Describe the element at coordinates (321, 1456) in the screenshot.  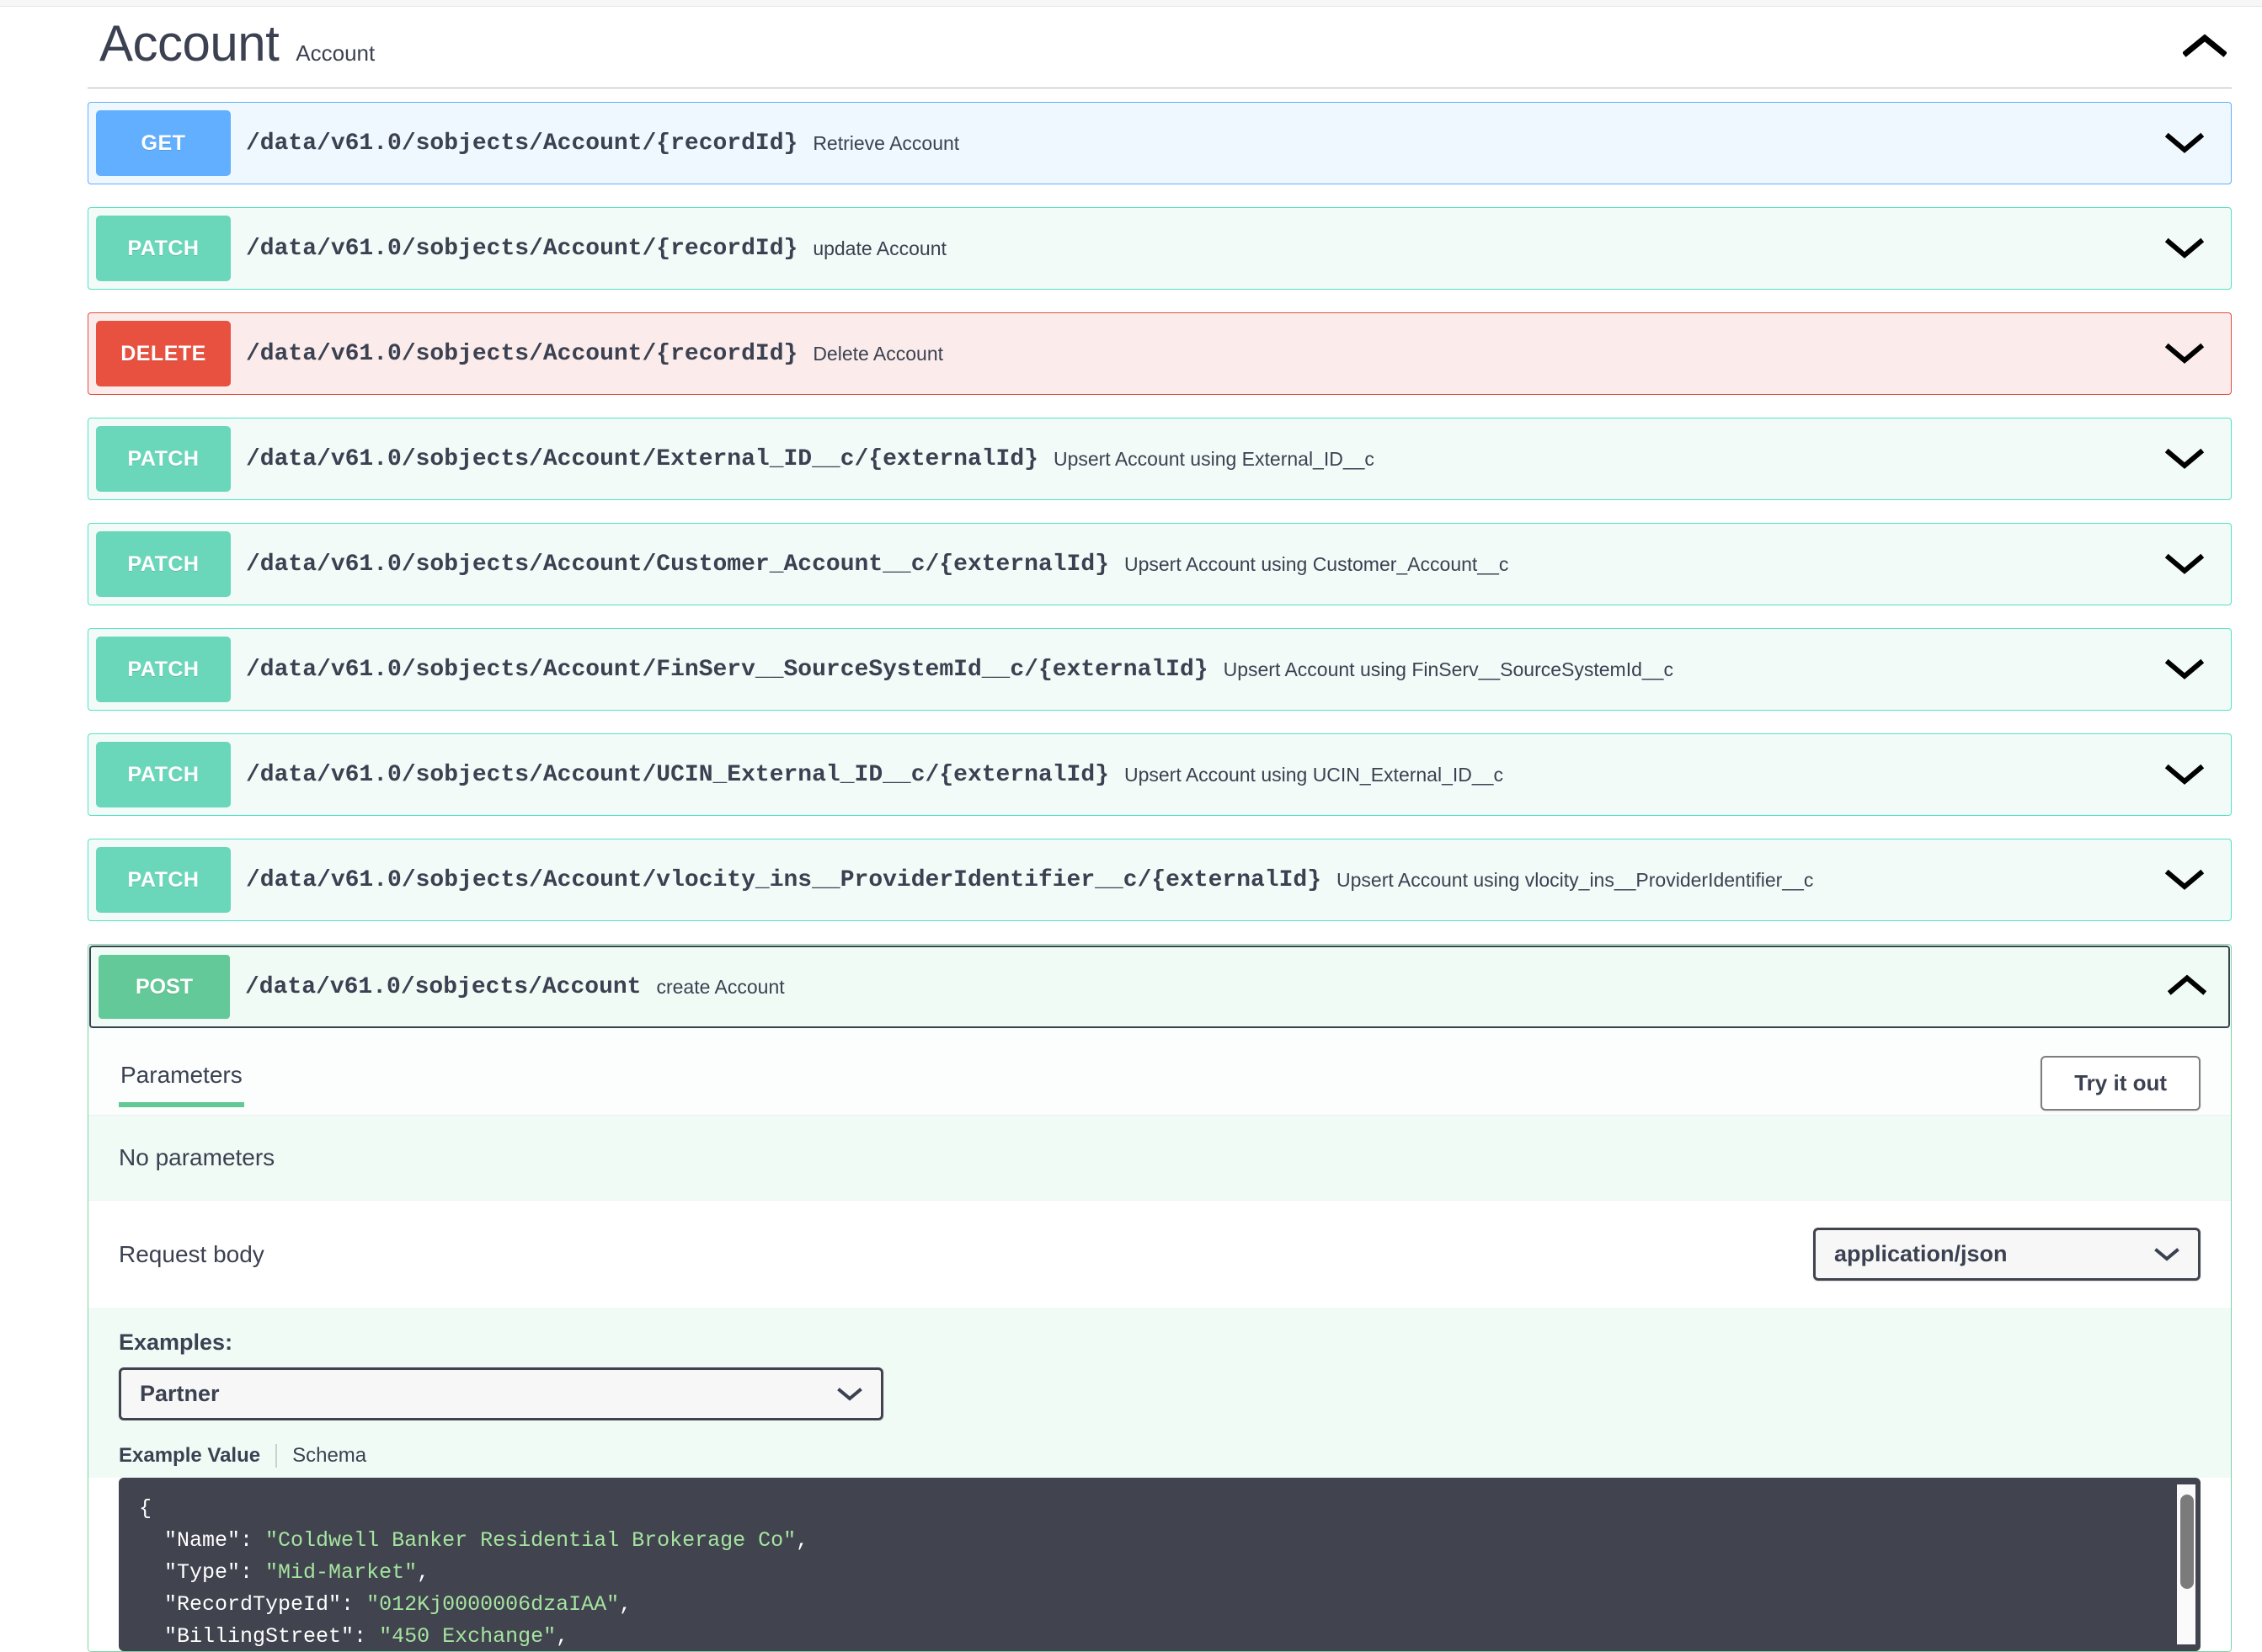
I see `tab-schema: Schema` at that location.